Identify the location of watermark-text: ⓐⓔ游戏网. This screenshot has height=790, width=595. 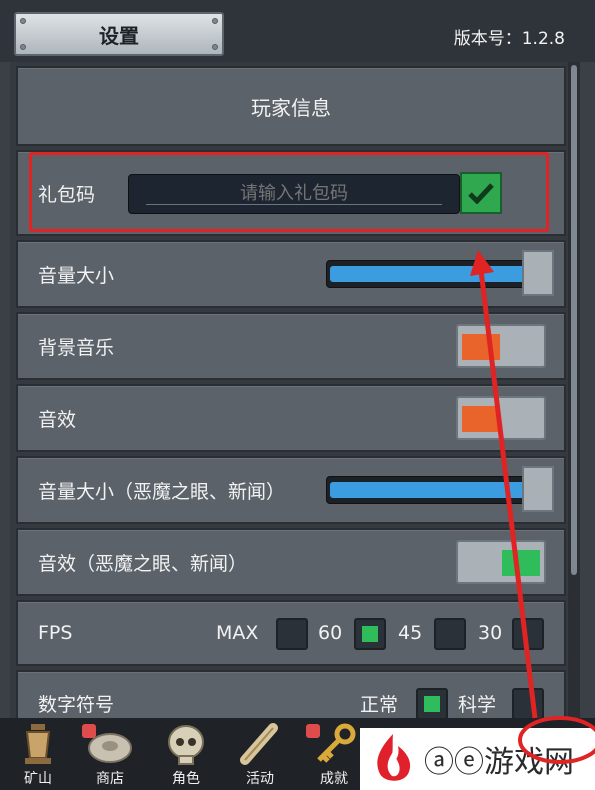
(499, 762).